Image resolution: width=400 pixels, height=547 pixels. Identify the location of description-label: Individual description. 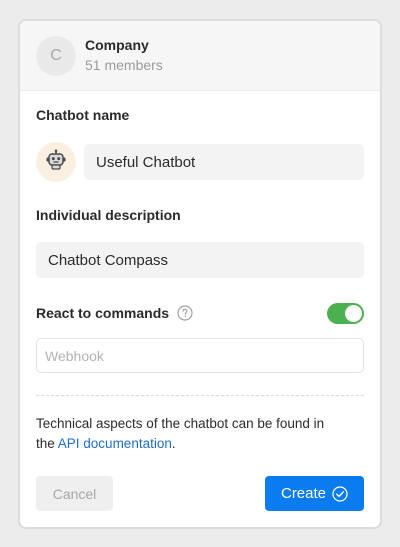
(108, 215).